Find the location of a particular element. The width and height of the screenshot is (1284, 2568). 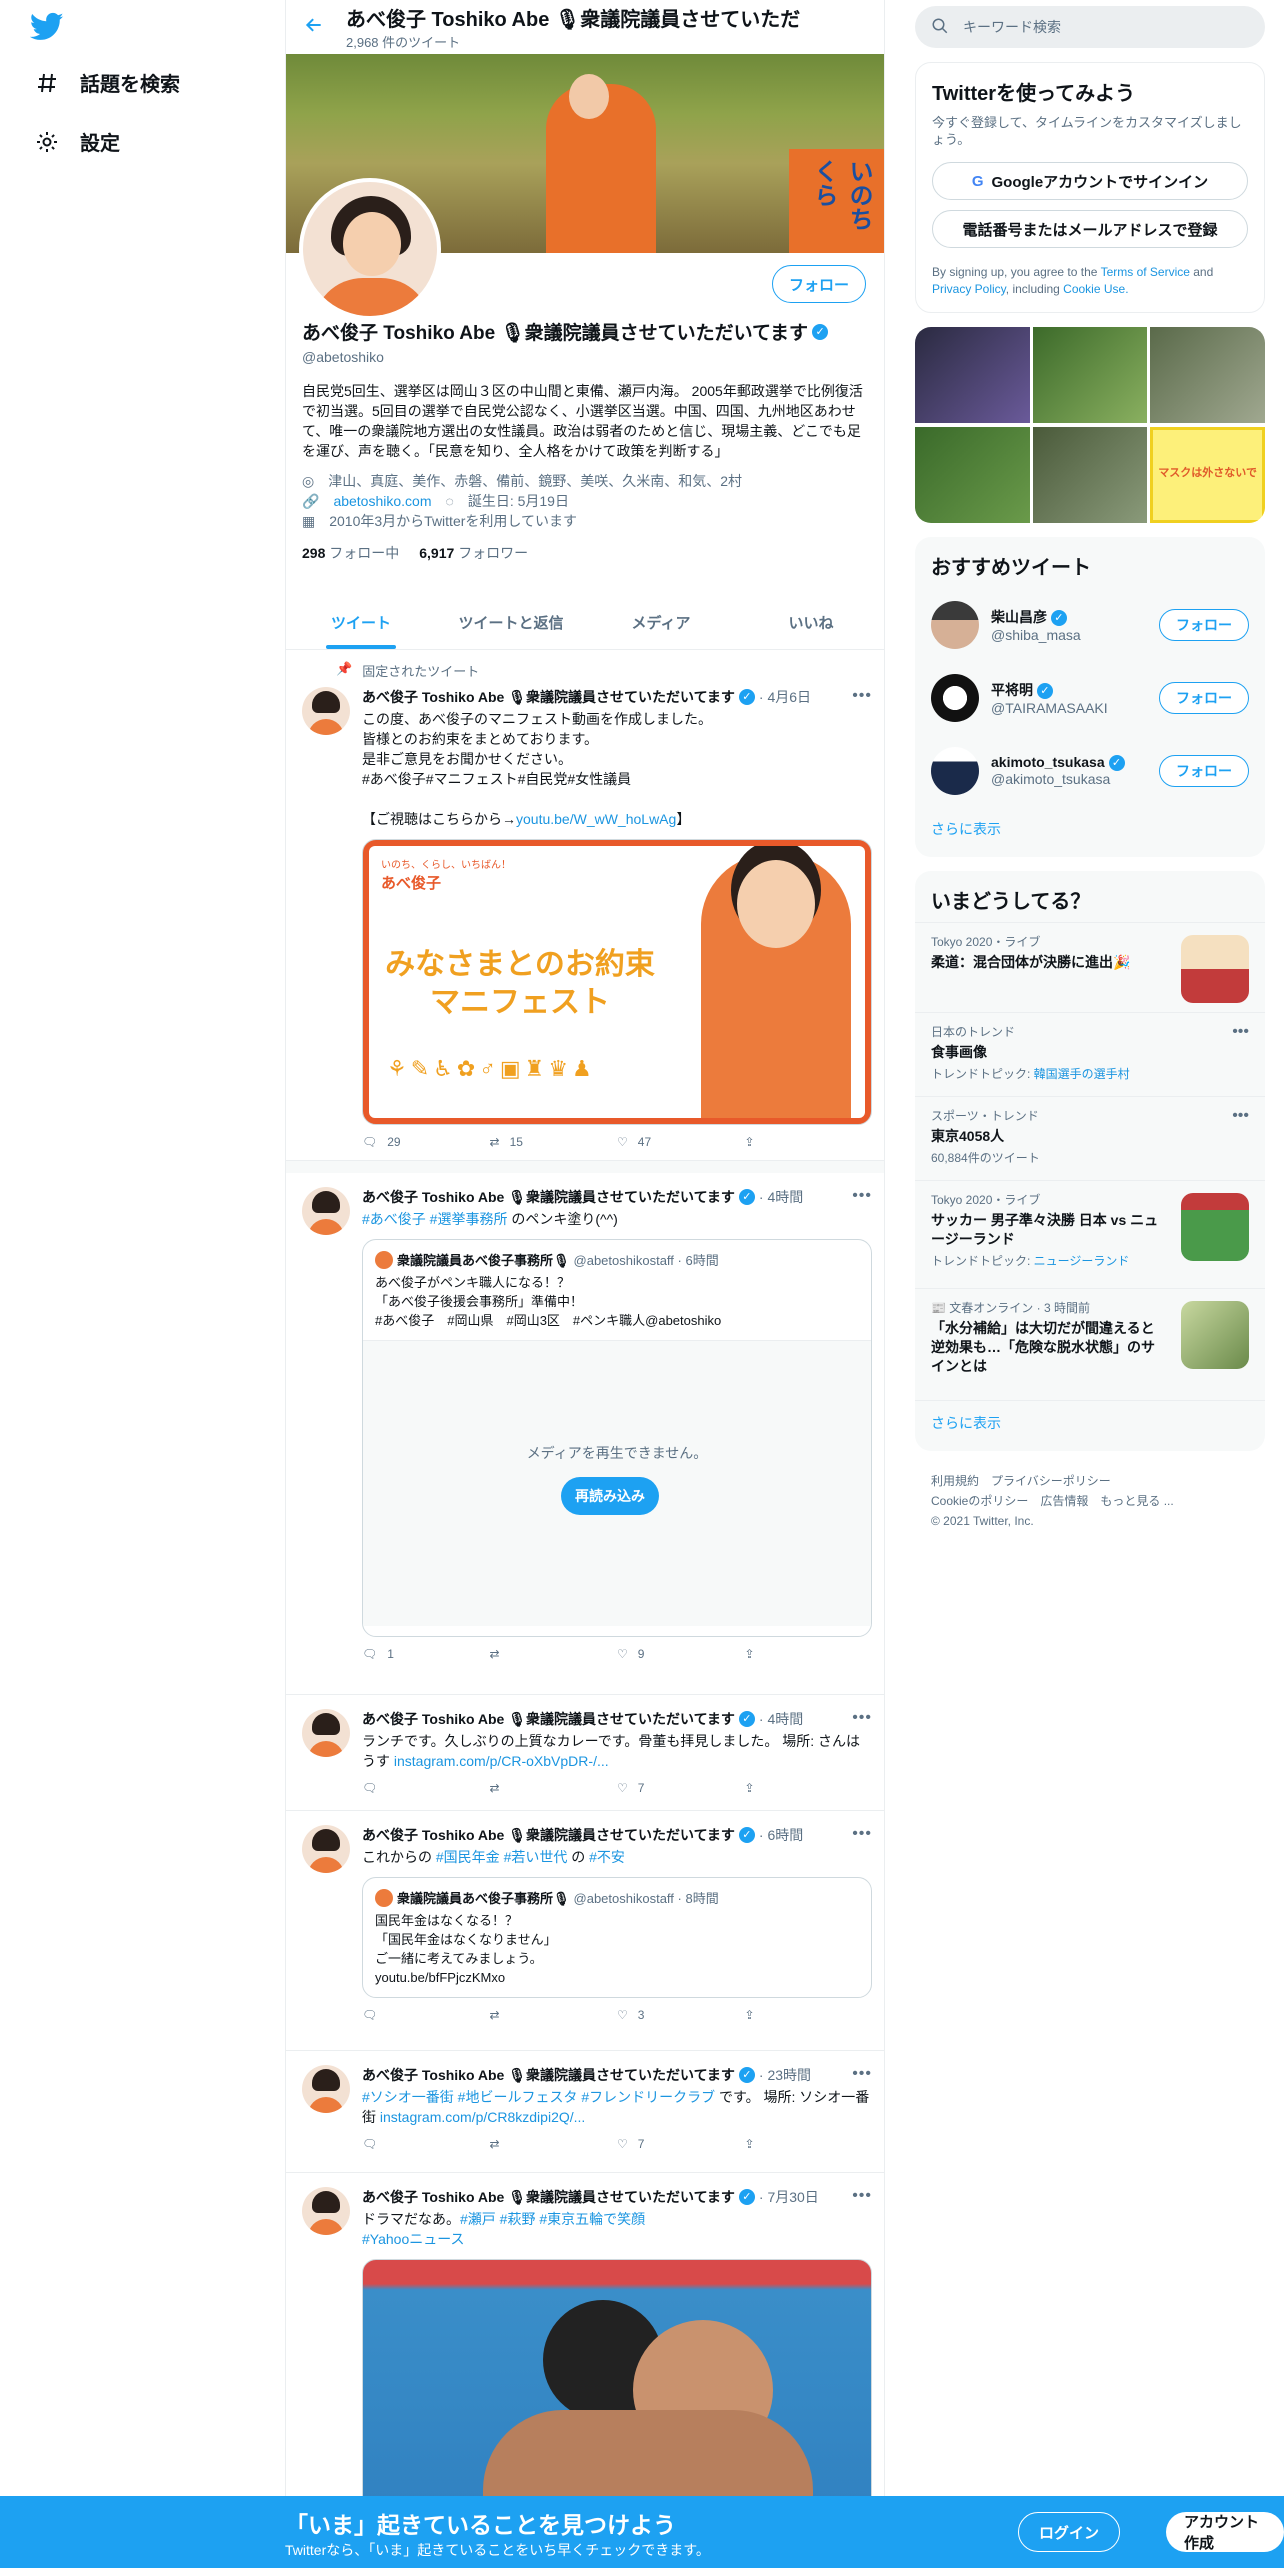

tweet-hashtag: #不安 is located at coordinates (607, 1857).